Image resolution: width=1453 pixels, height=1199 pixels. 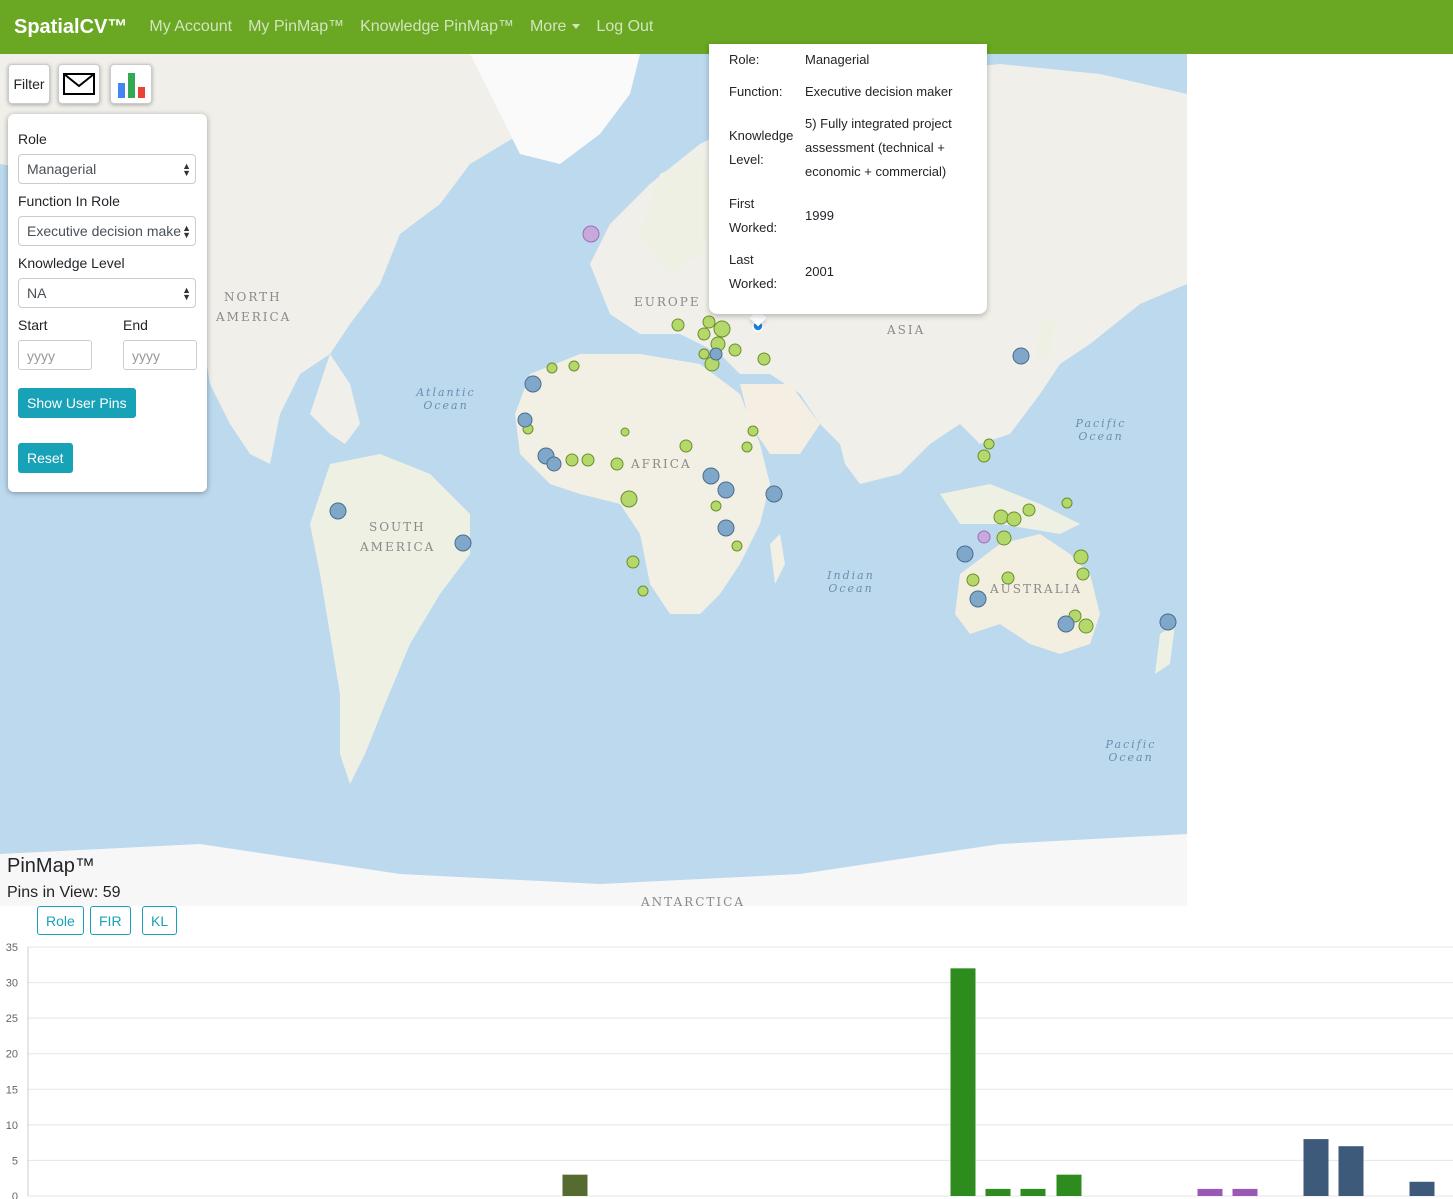 What do you see at coordinates (837, 59) in the screenshot?
I see `popup-role-value: Managerial` at bounding box center [837, 59].